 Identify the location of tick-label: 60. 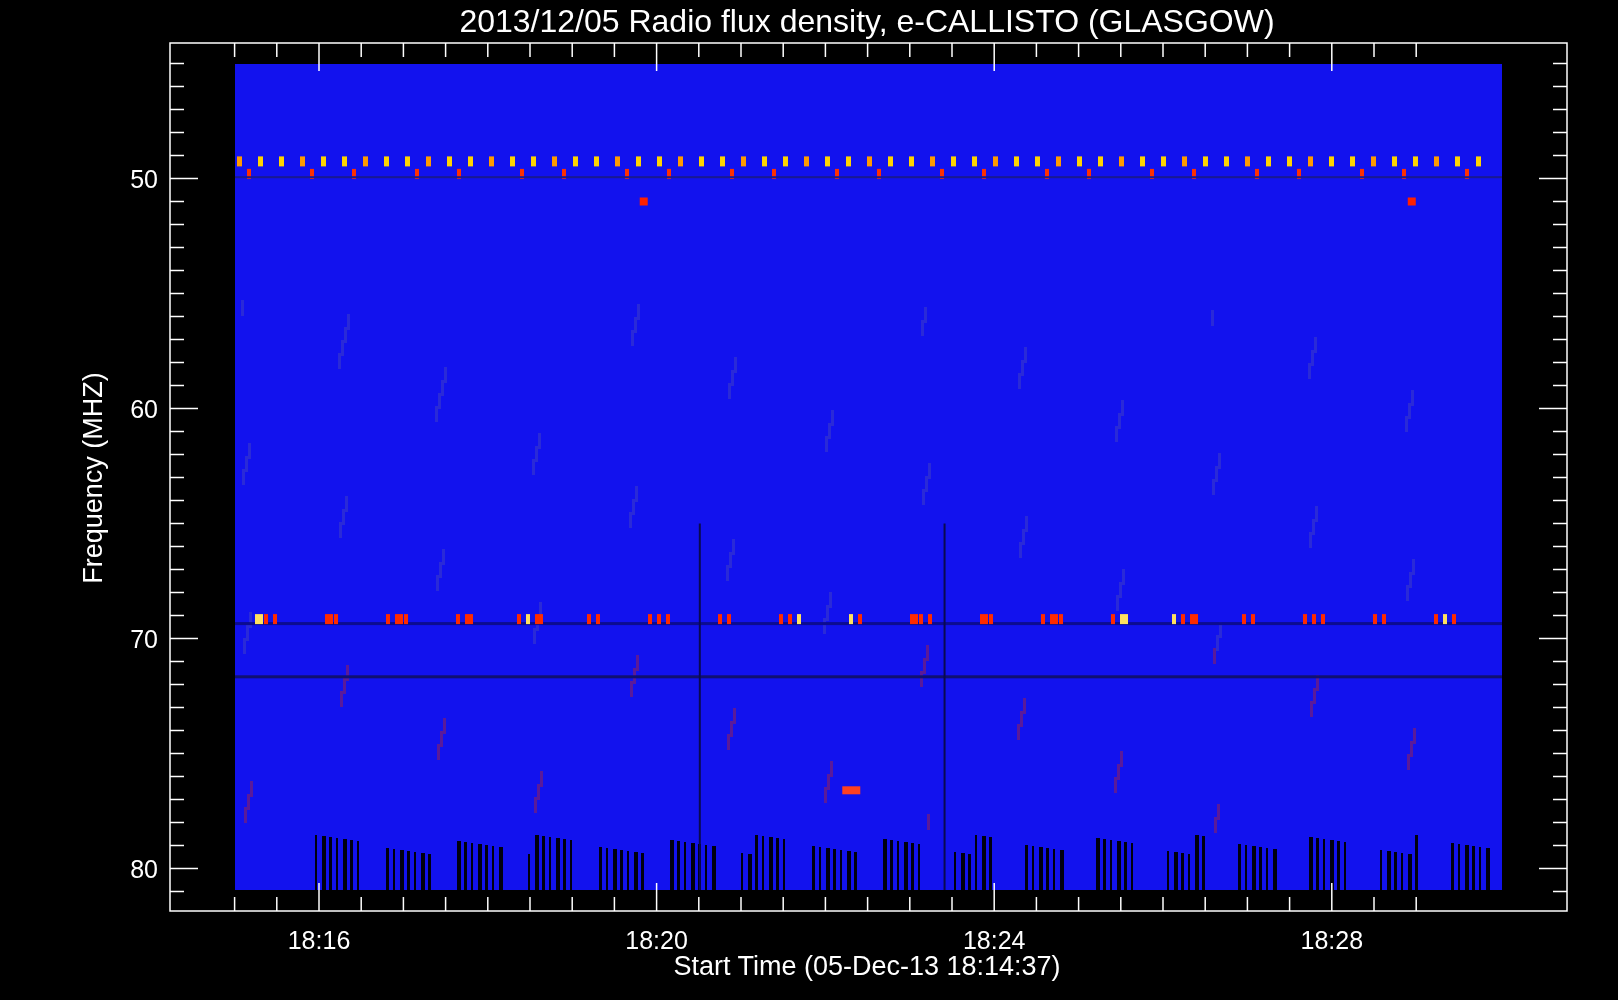
(144, 408).